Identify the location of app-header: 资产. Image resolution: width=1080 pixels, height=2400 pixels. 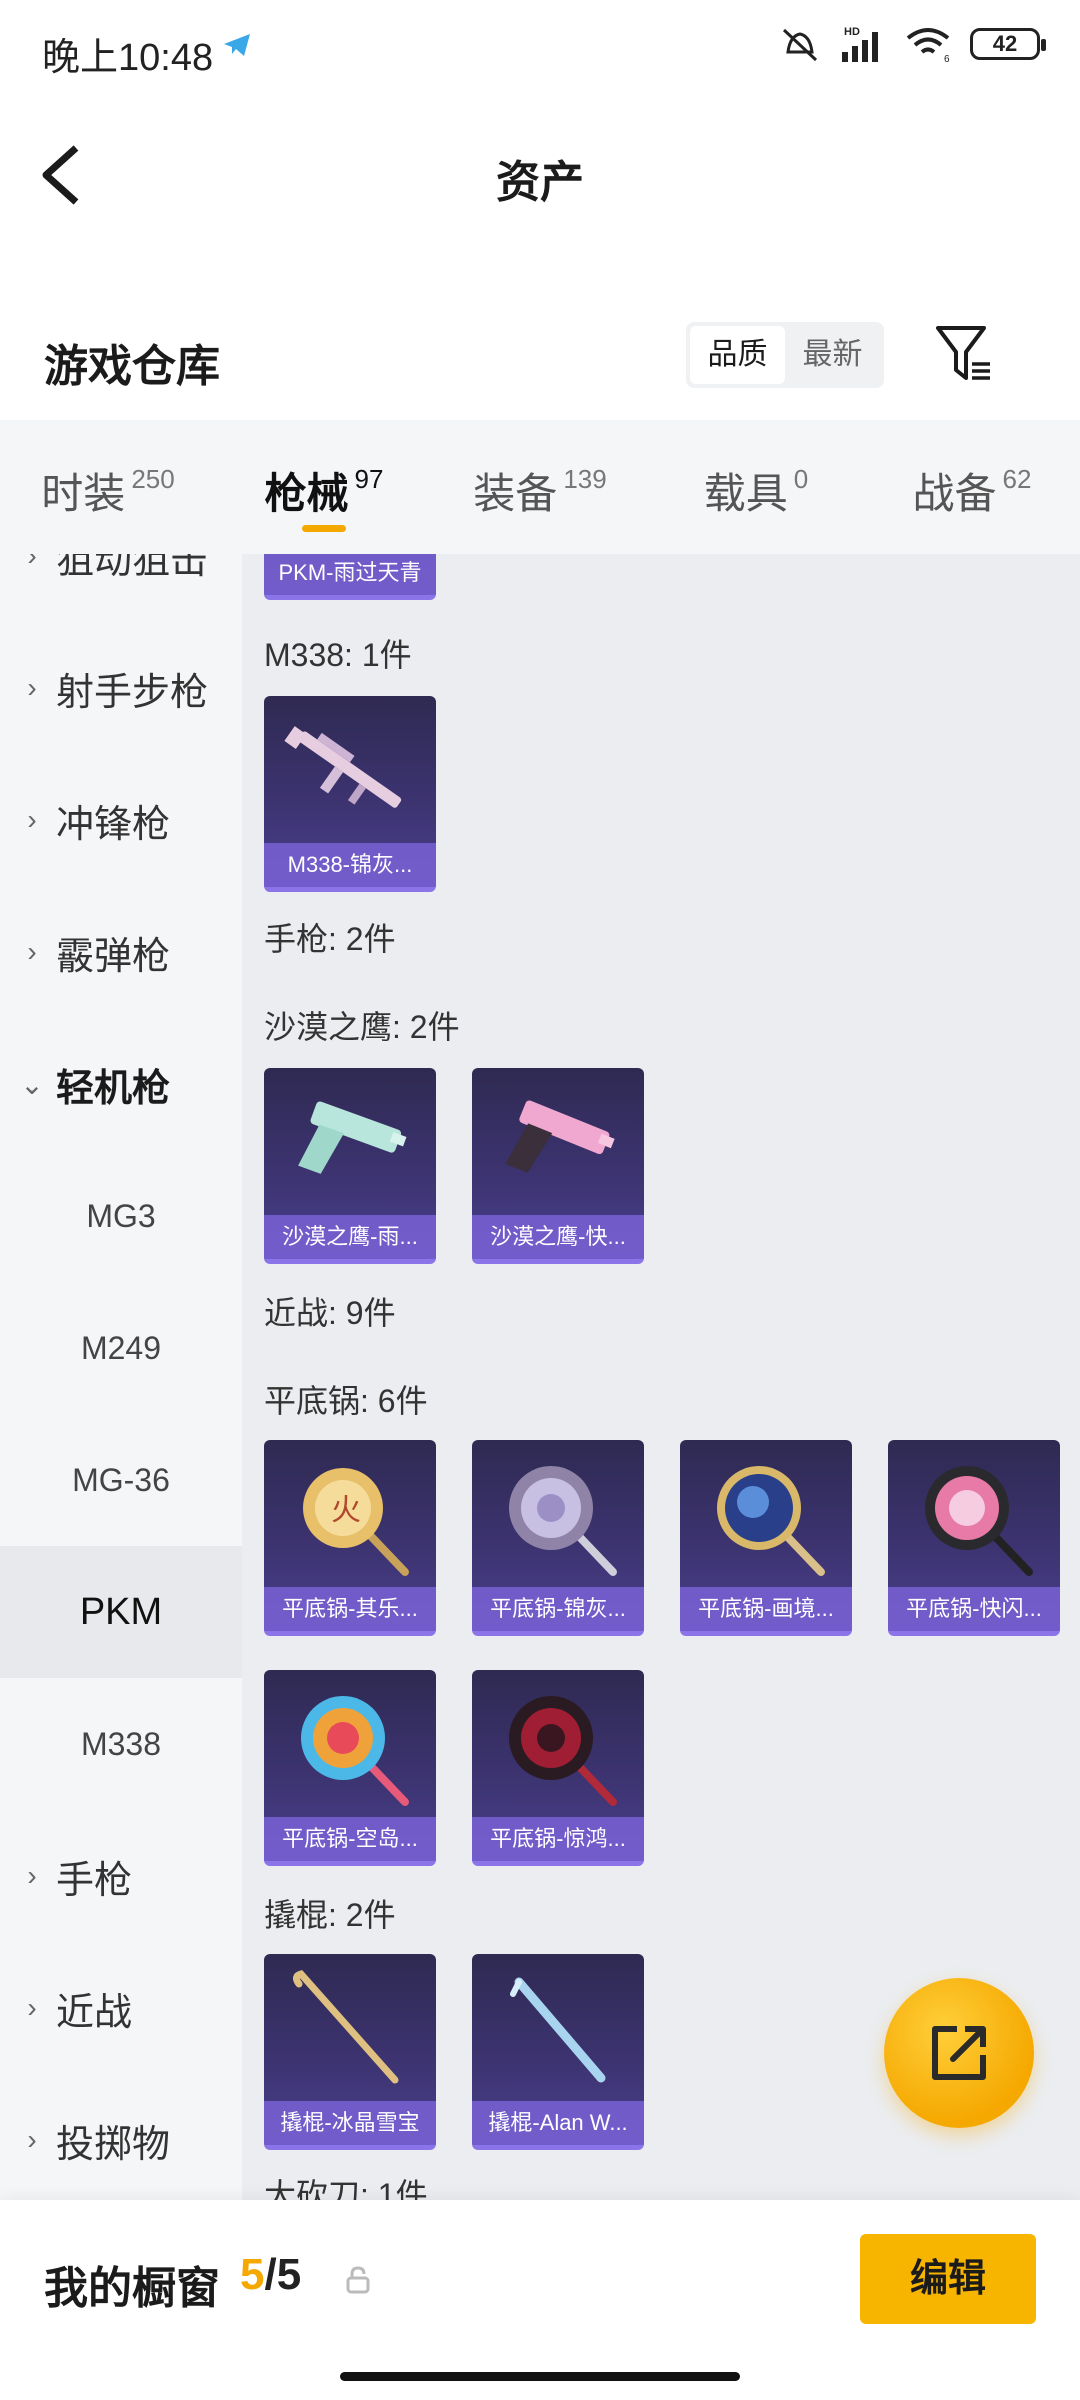
(540, 175).